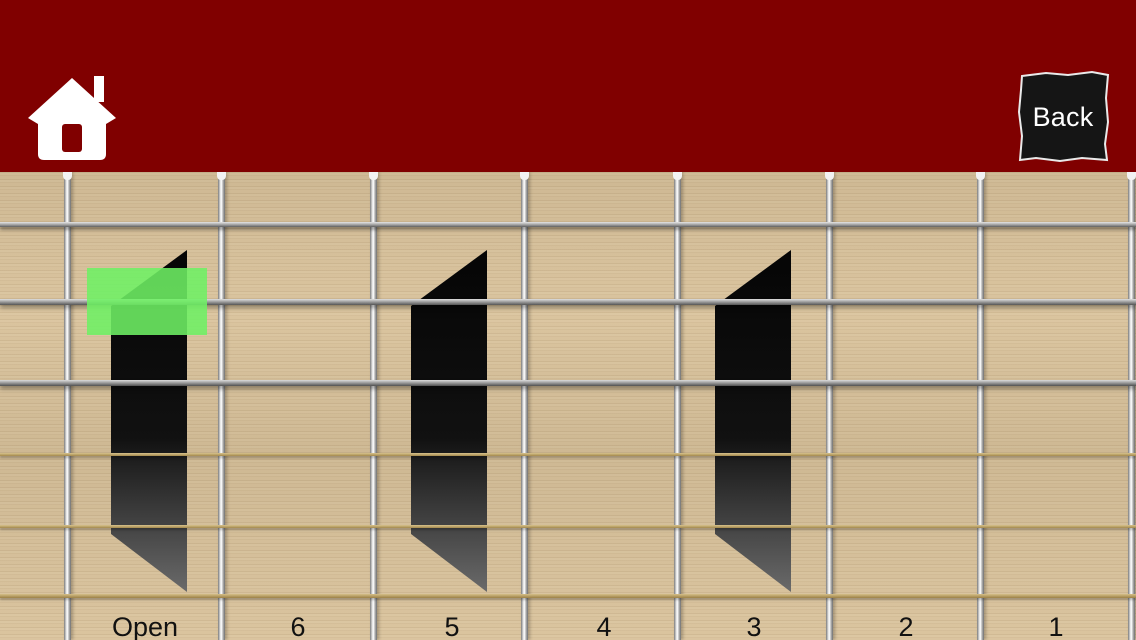 This screenshot has width=1136, height=640. Describe the element at coordinates (145, 626) in the screenshot. I see `fret-label-open: Open` at that location.